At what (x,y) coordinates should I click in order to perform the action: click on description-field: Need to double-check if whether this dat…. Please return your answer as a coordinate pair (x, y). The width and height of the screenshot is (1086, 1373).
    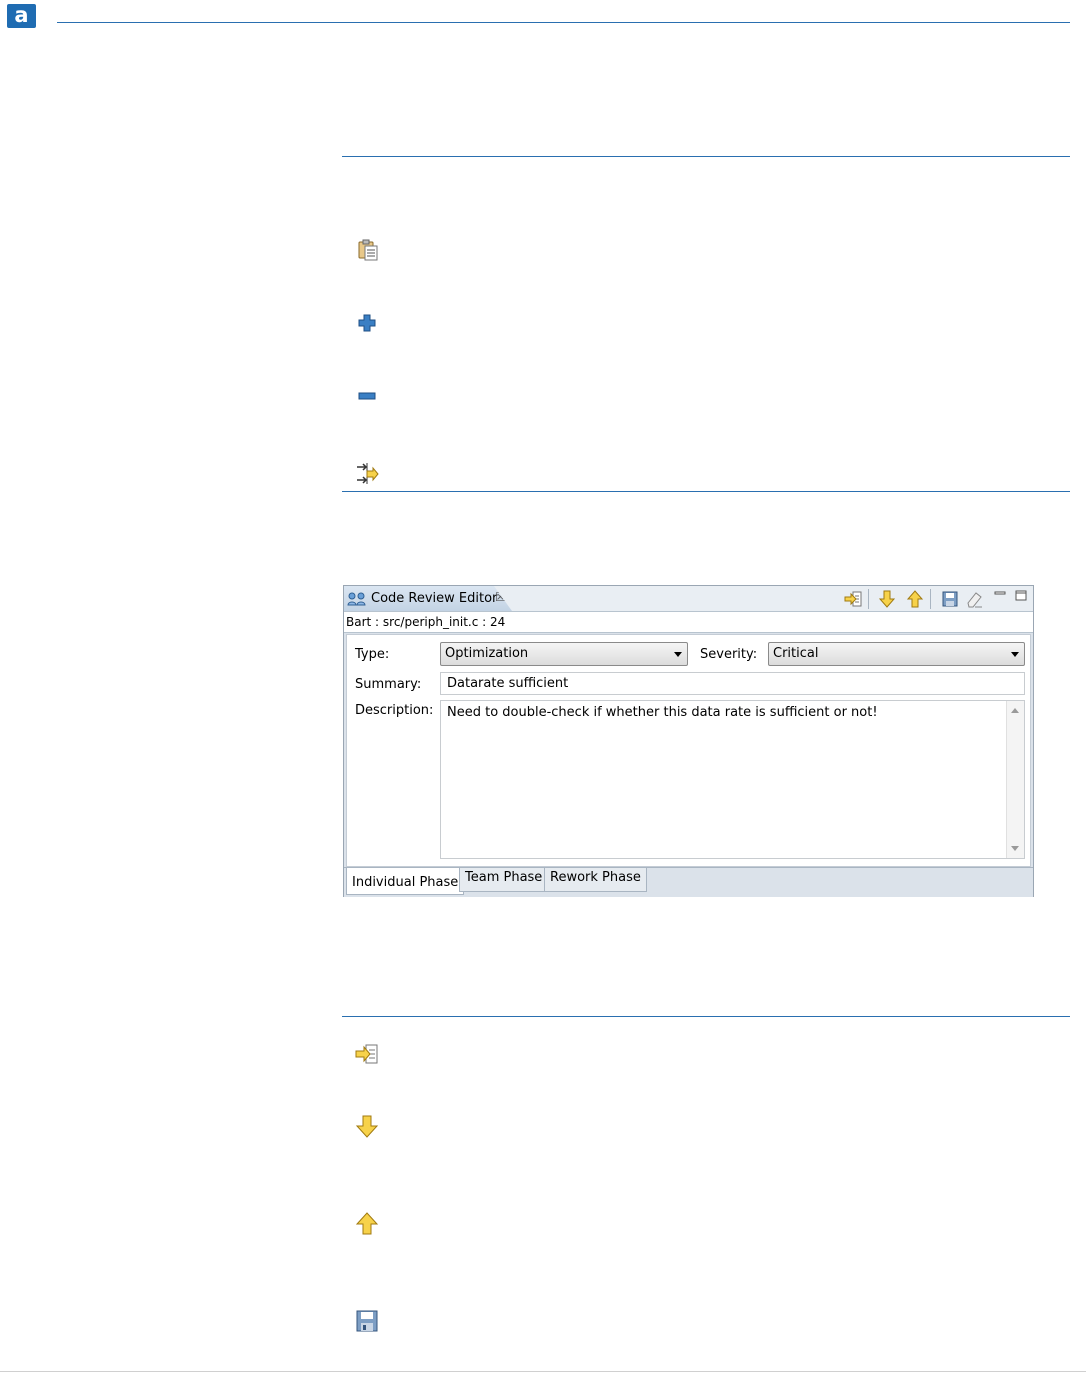
    Looking at the image, I should click on (732, 779).